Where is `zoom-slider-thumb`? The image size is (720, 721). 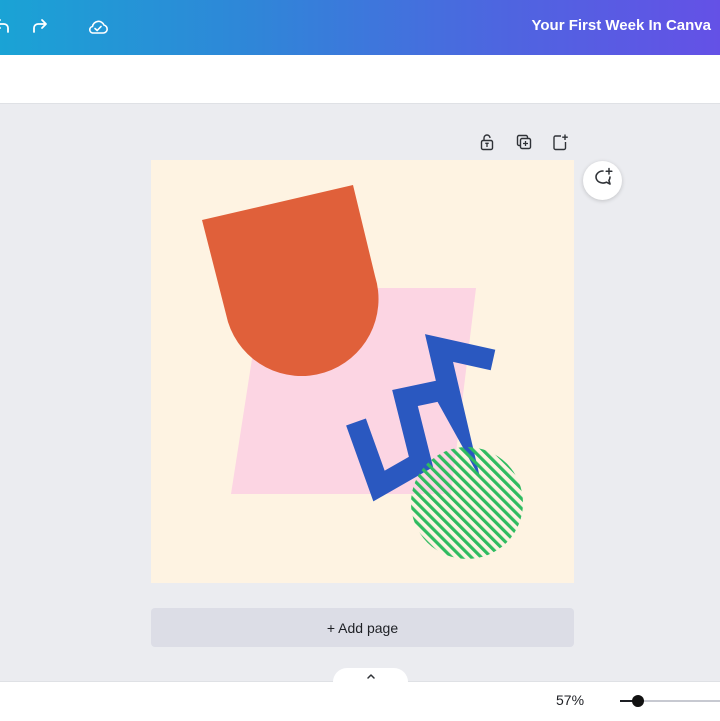
zoom-slider-thumb is located at coordinates (638, 701).